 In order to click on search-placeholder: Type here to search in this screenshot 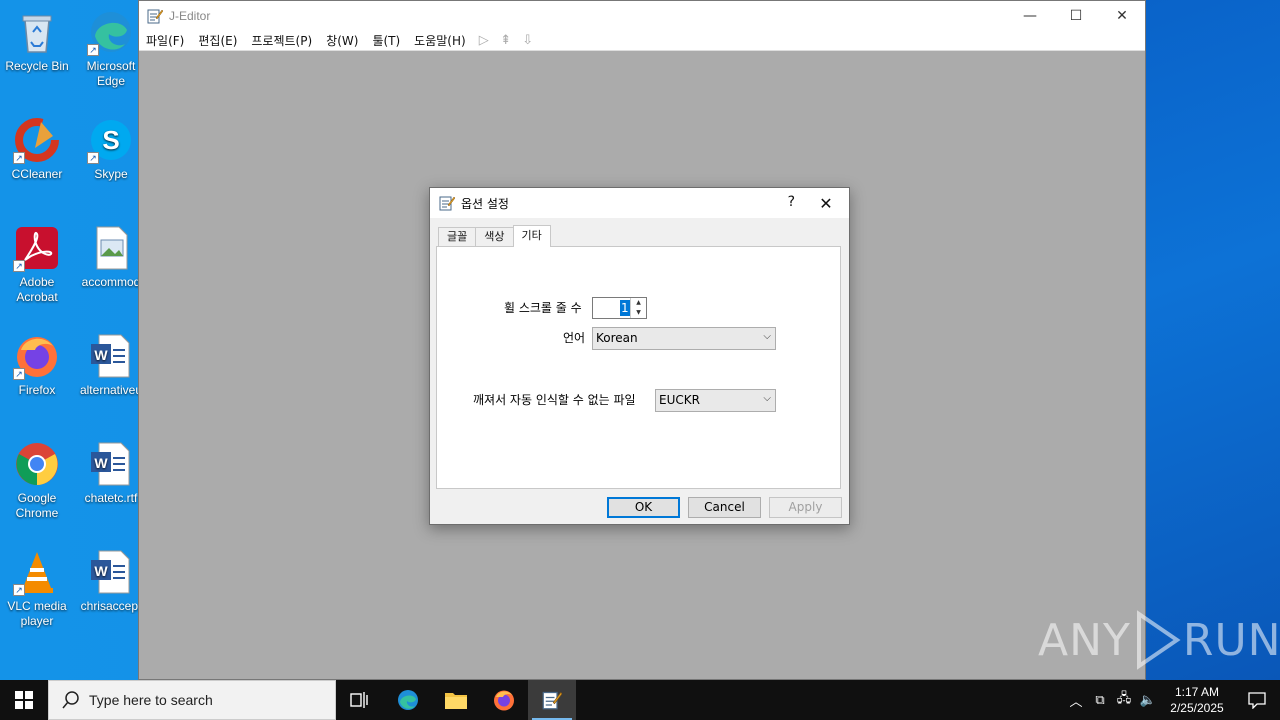, I will do `click(151, 700)`.